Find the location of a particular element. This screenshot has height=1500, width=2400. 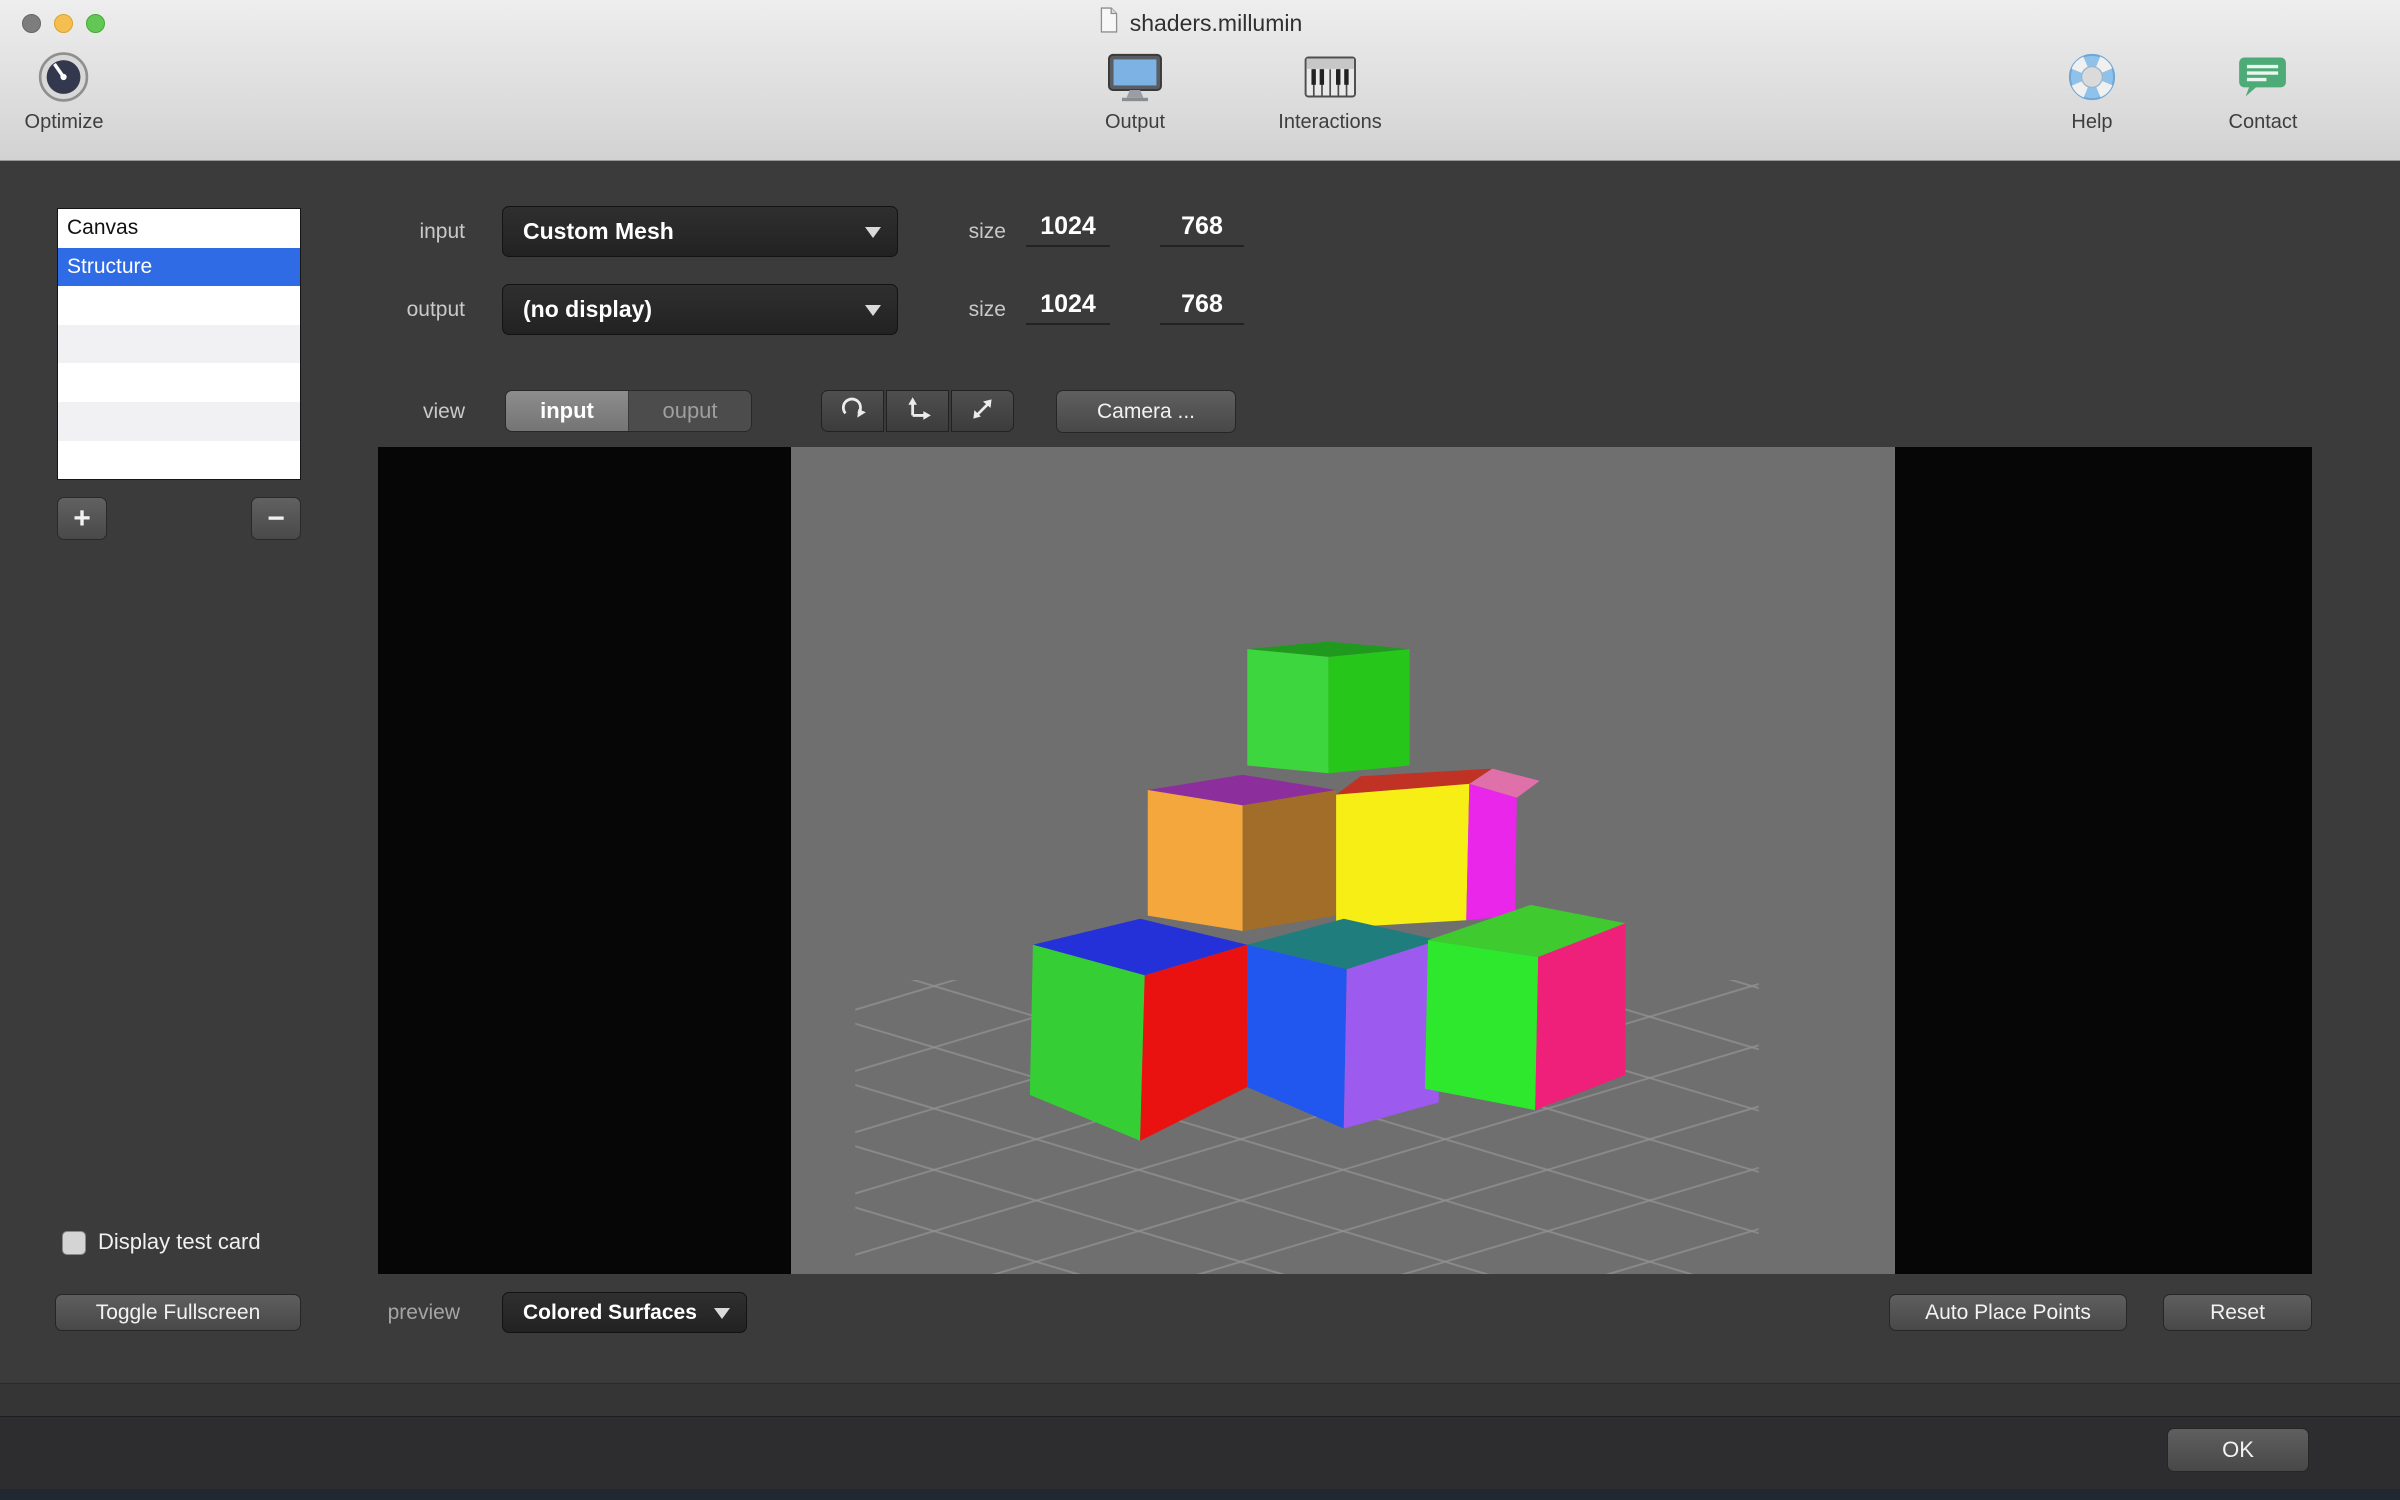

input-width-field: 1024 is located at coordinates (1068, 229).